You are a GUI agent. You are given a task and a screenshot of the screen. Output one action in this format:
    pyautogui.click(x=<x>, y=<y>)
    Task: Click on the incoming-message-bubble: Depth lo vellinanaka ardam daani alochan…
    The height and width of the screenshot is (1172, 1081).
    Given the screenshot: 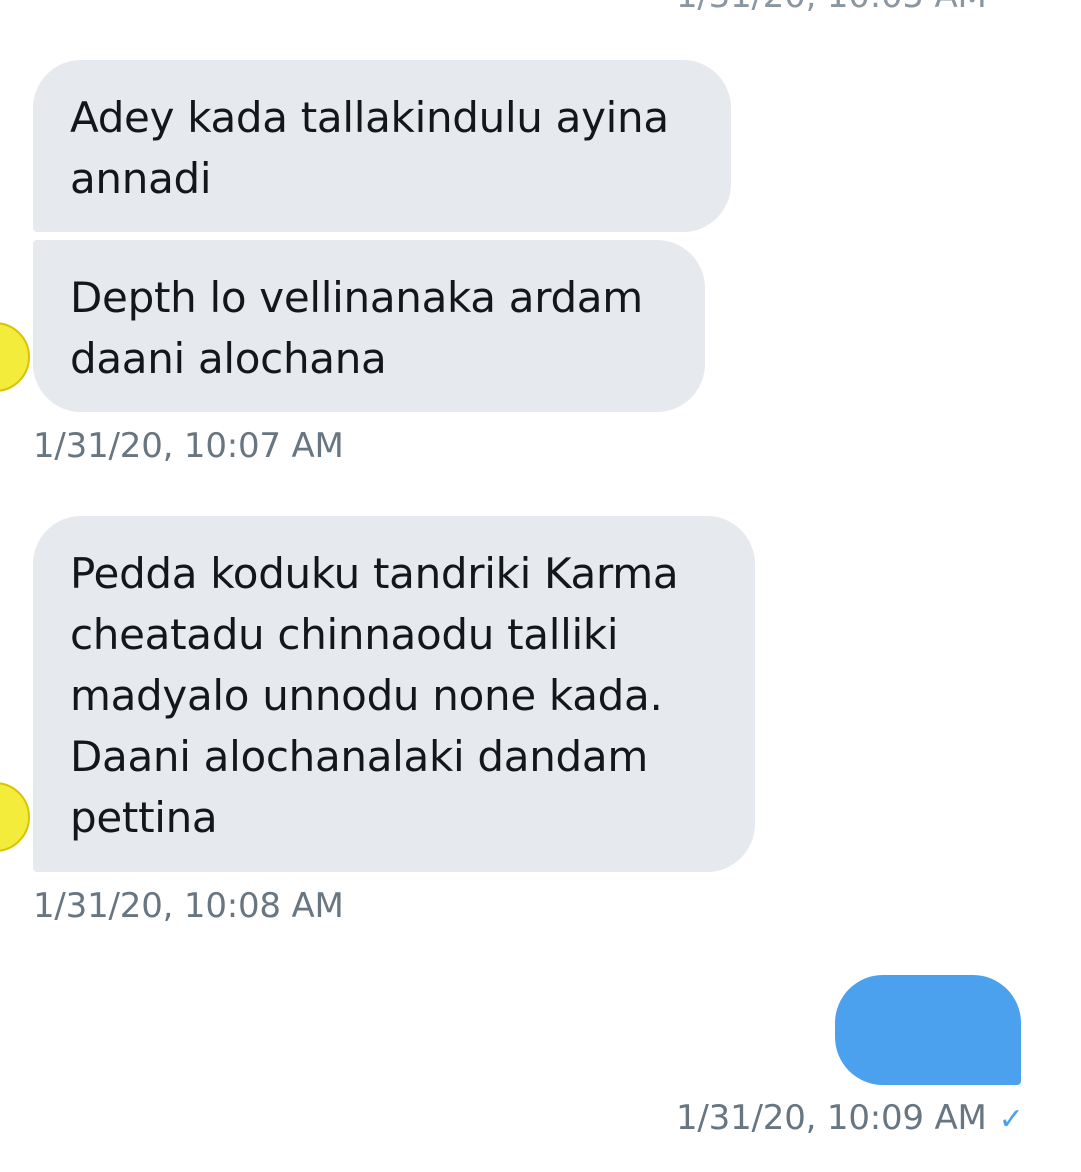 What is the action you would take?
    pyautogui.click(x=369, y=326)
    